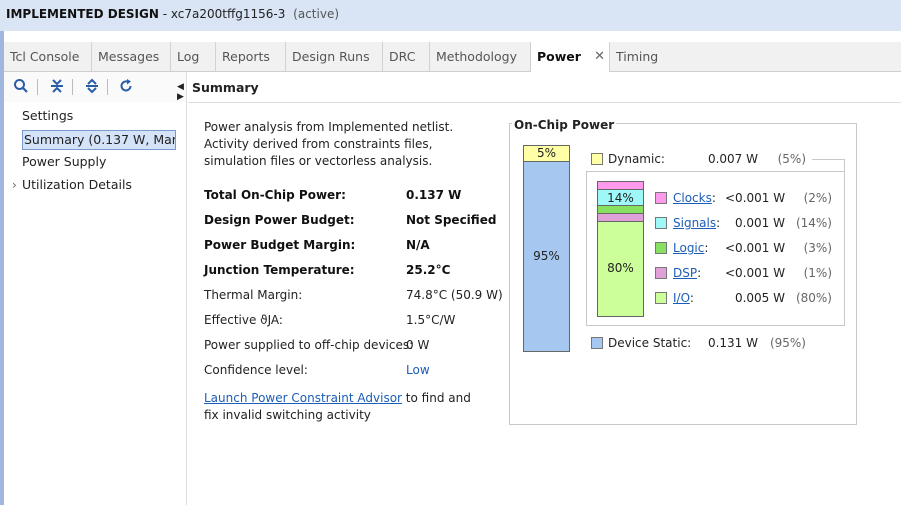 This screenshot has height=505, width=901. Describe the element at coordinates (434, 195) in the screenshot. I see `row-value: 0.137 W` at that location.